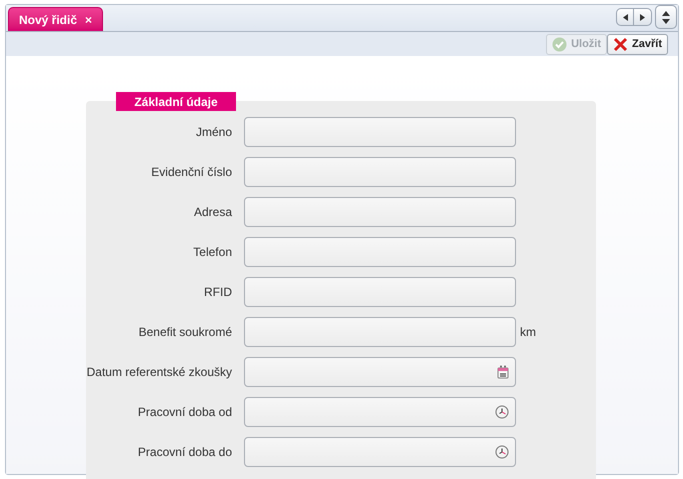 The width and height of the screenshot is (683, 479). I want to click on field-label: Benefit soukromé, so click(185, 332).